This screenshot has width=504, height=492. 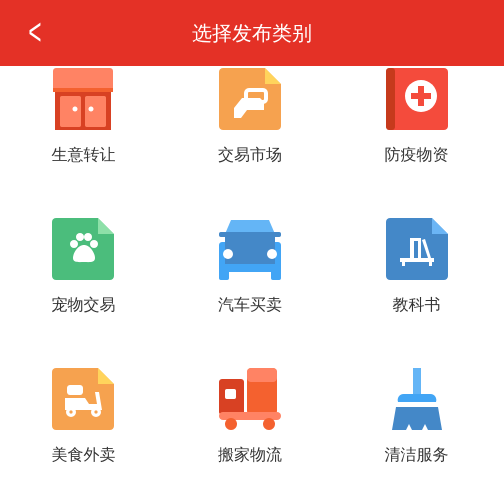 What do you see at coordinates (250, 455) in the screenshot?
I see `category-label: 搬家物流` at bounding box center [250, 455].